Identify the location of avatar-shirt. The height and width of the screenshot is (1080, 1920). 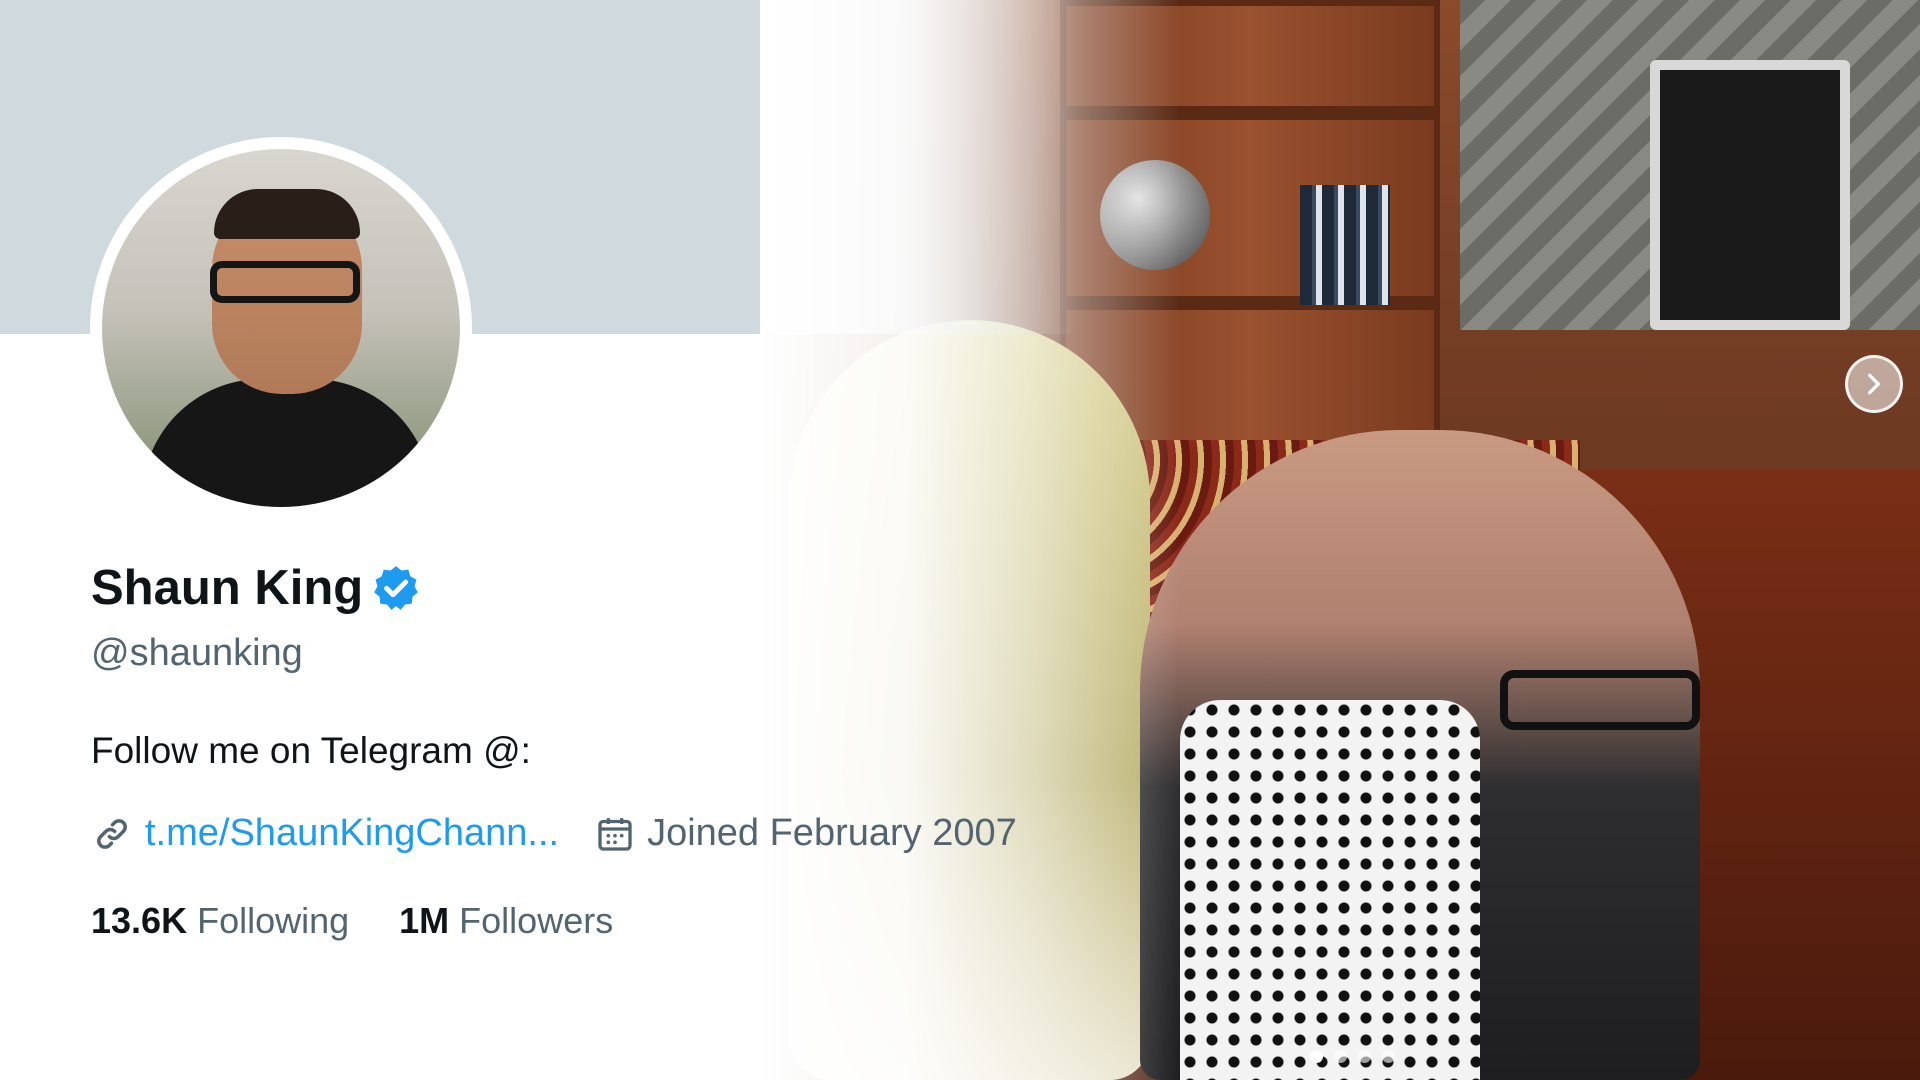
(287, 443).